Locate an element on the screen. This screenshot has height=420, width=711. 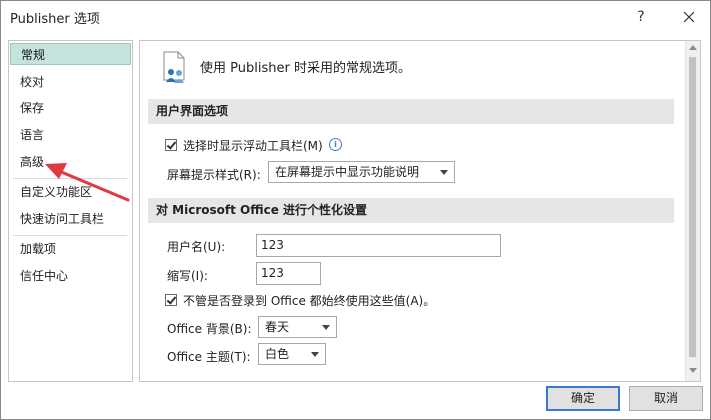
nav-item-language: 语言 is located at coordinates (70, 135).